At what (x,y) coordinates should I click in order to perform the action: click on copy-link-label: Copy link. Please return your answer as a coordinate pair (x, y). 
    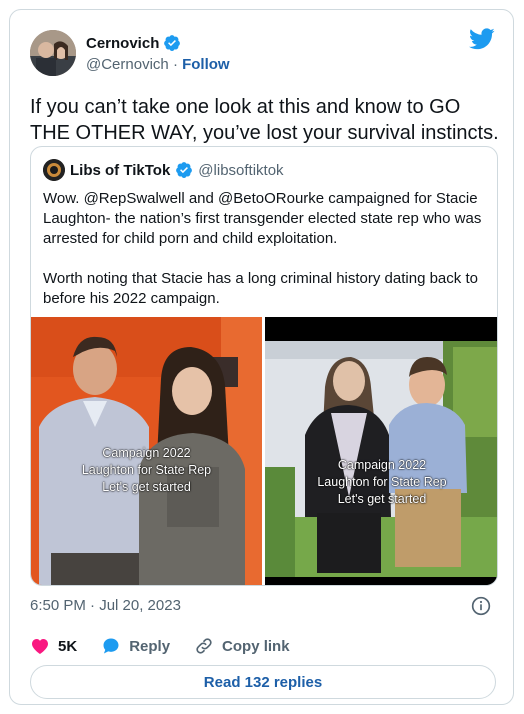
    Looking at the image, I should click on (256, 646).